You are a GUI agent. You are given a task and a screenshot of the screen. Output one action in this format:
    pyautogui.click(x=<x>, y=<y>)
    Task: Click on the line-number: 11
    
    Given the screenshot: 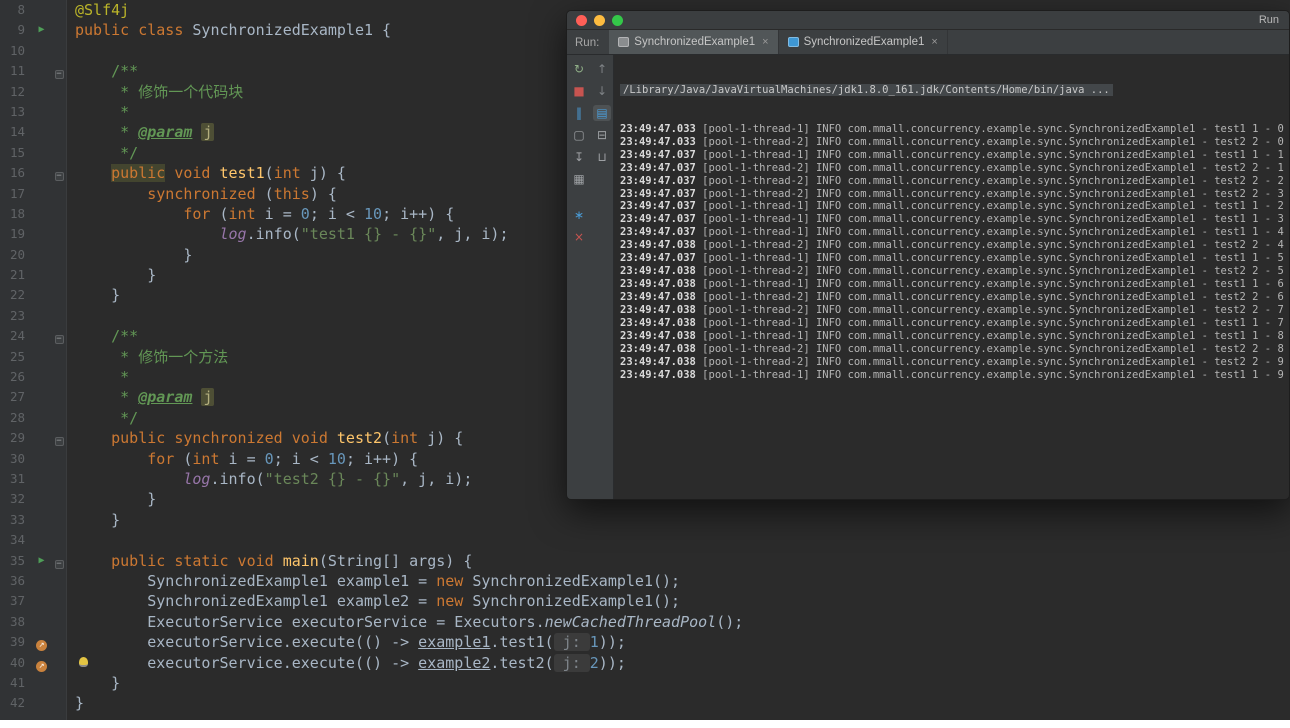 What is the action you would take?
    pyautogui.click(x=16, y=71)
    